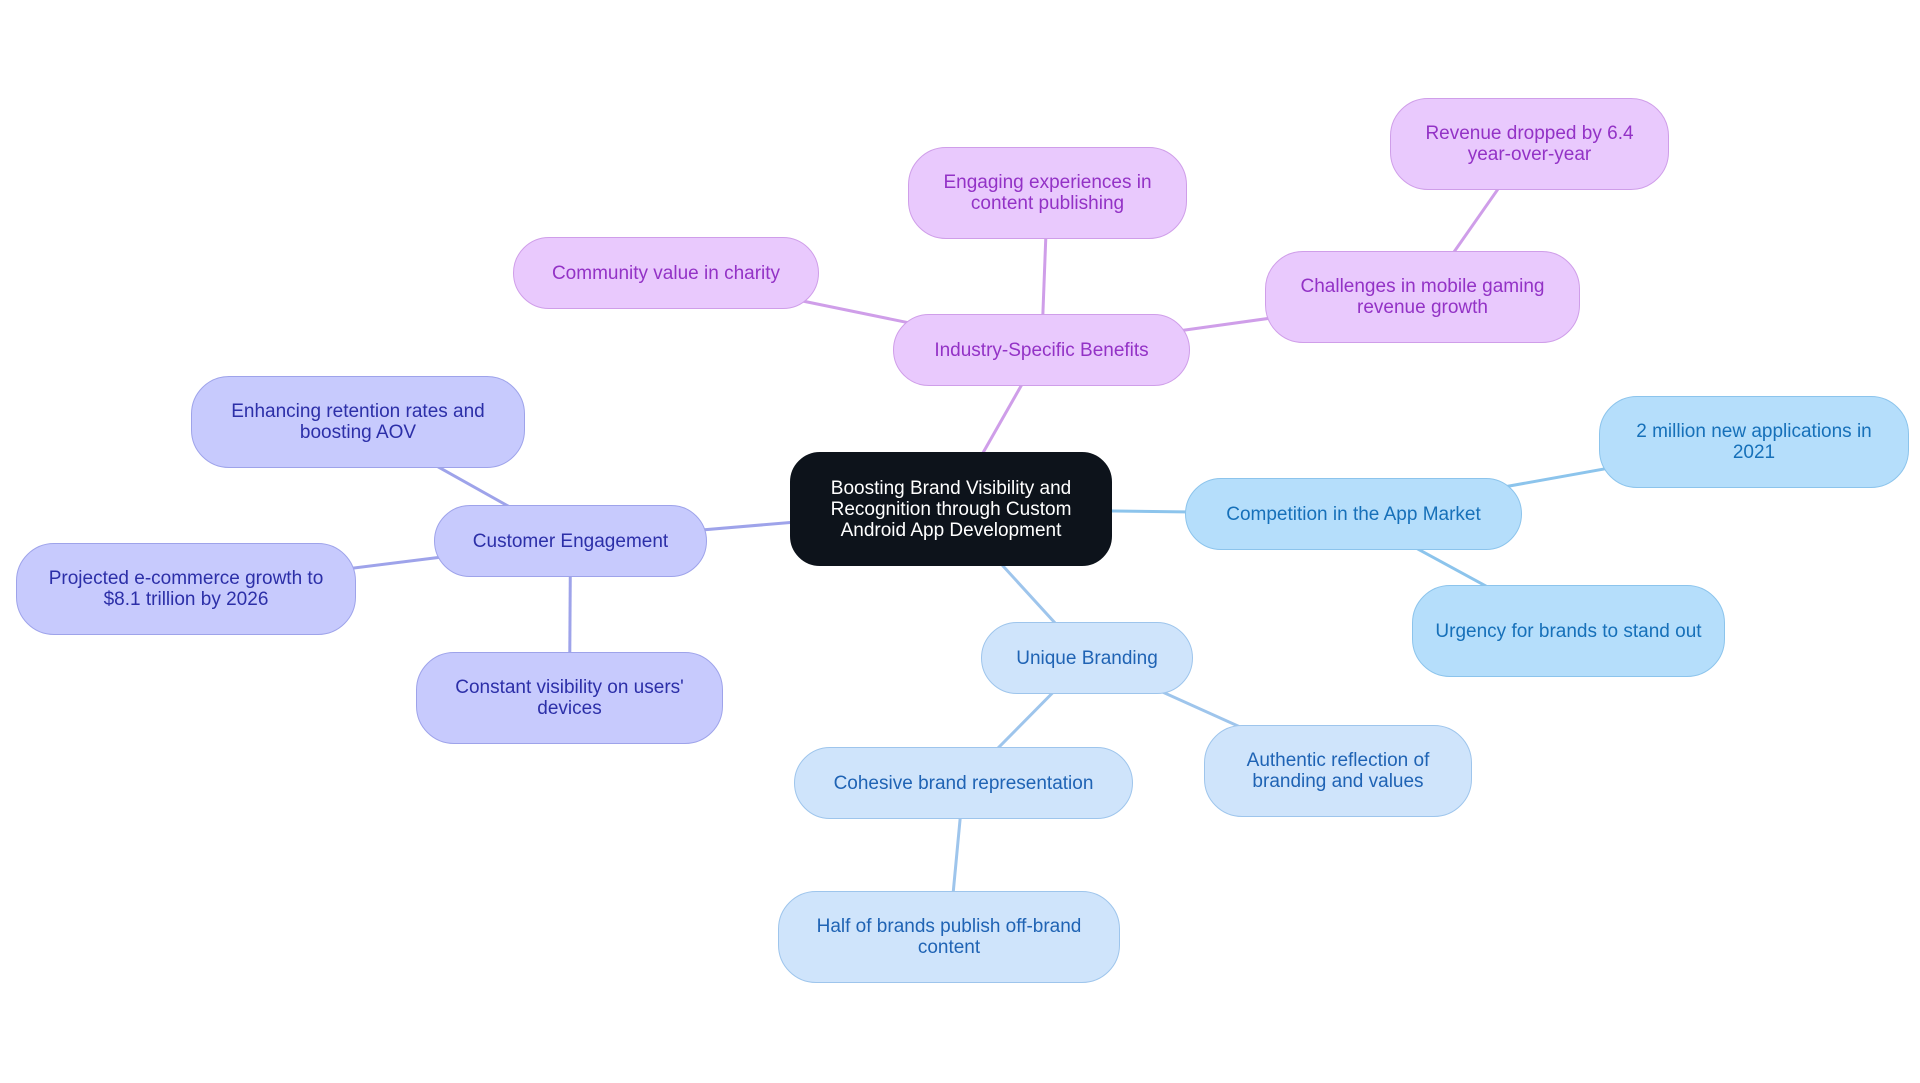 This screenshot has height=1083, width=1920. I want to click on leaf-urgency-to-stand-out: Urgency for brands to stand out, so click(1568, 631).